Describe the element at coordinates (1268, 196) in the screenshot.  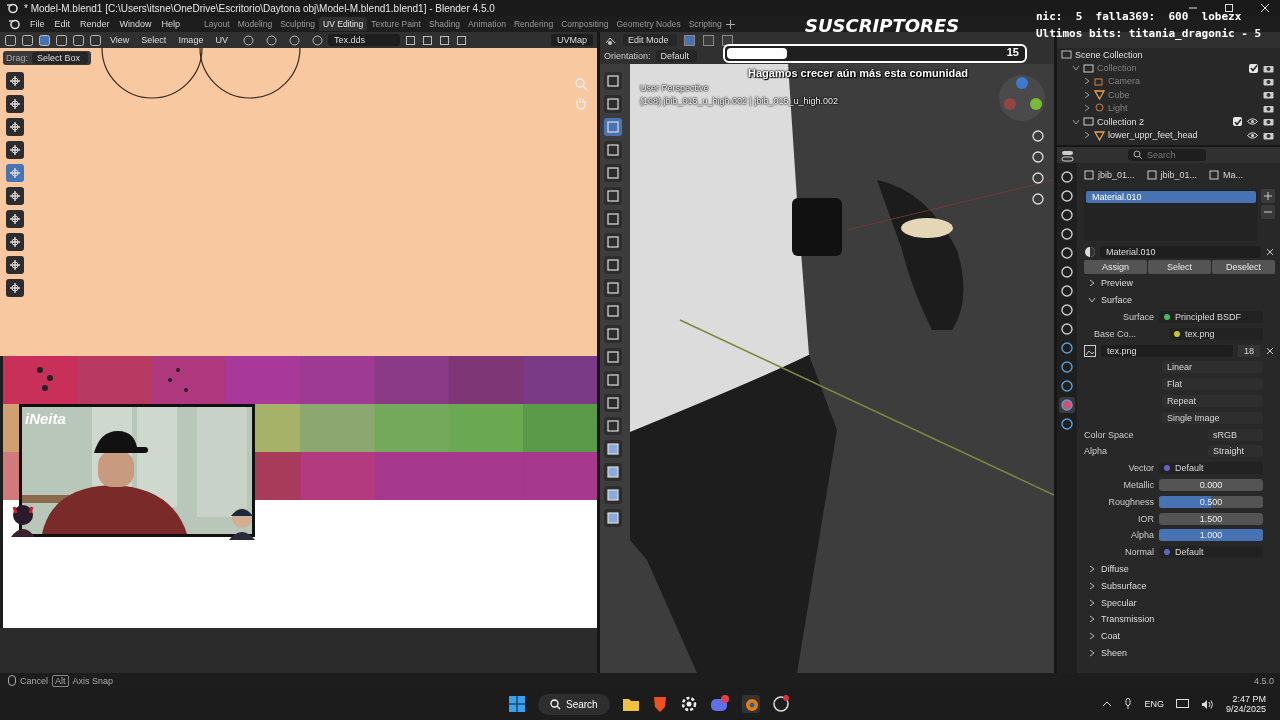
I see `add-icon` at that location.